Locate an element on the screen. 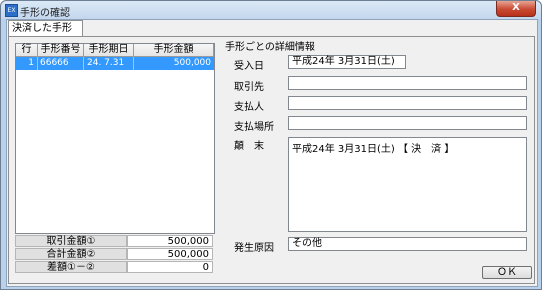 The image size is (542, 290). ok-button: ＯＫ is located at coordinates (507, 272).